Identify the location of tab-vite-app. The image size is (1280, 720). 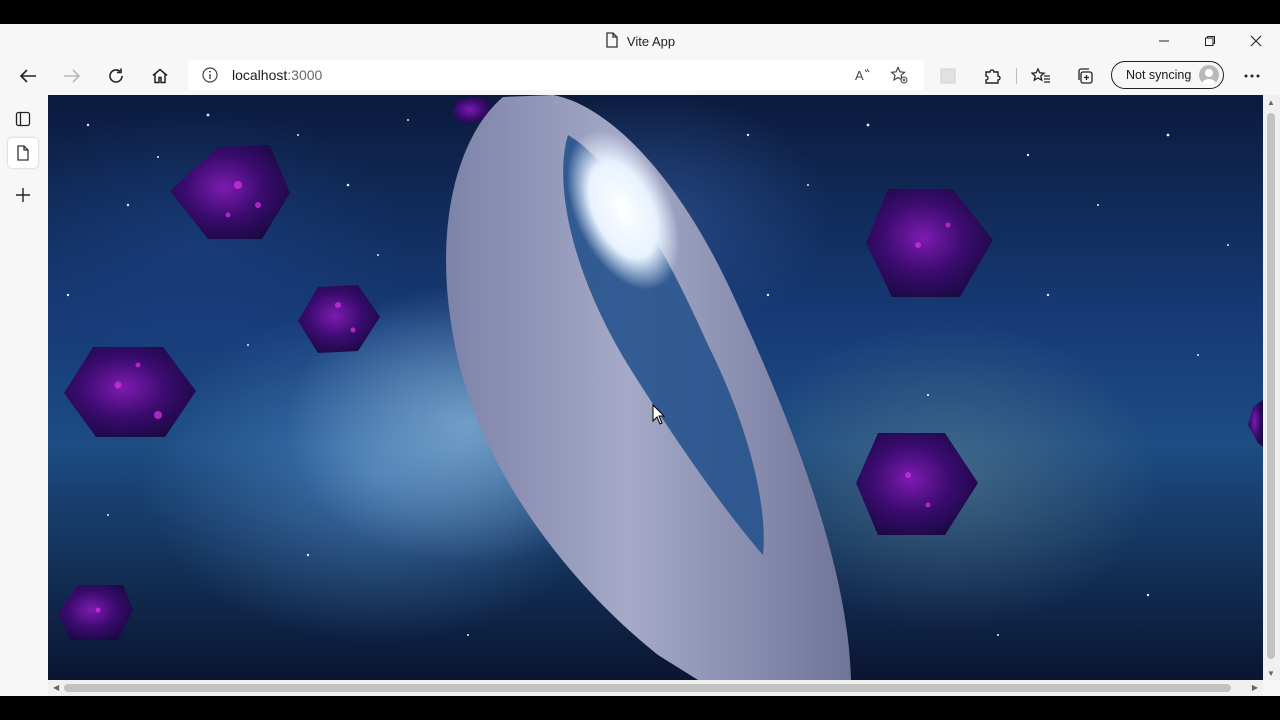
(23, 153).